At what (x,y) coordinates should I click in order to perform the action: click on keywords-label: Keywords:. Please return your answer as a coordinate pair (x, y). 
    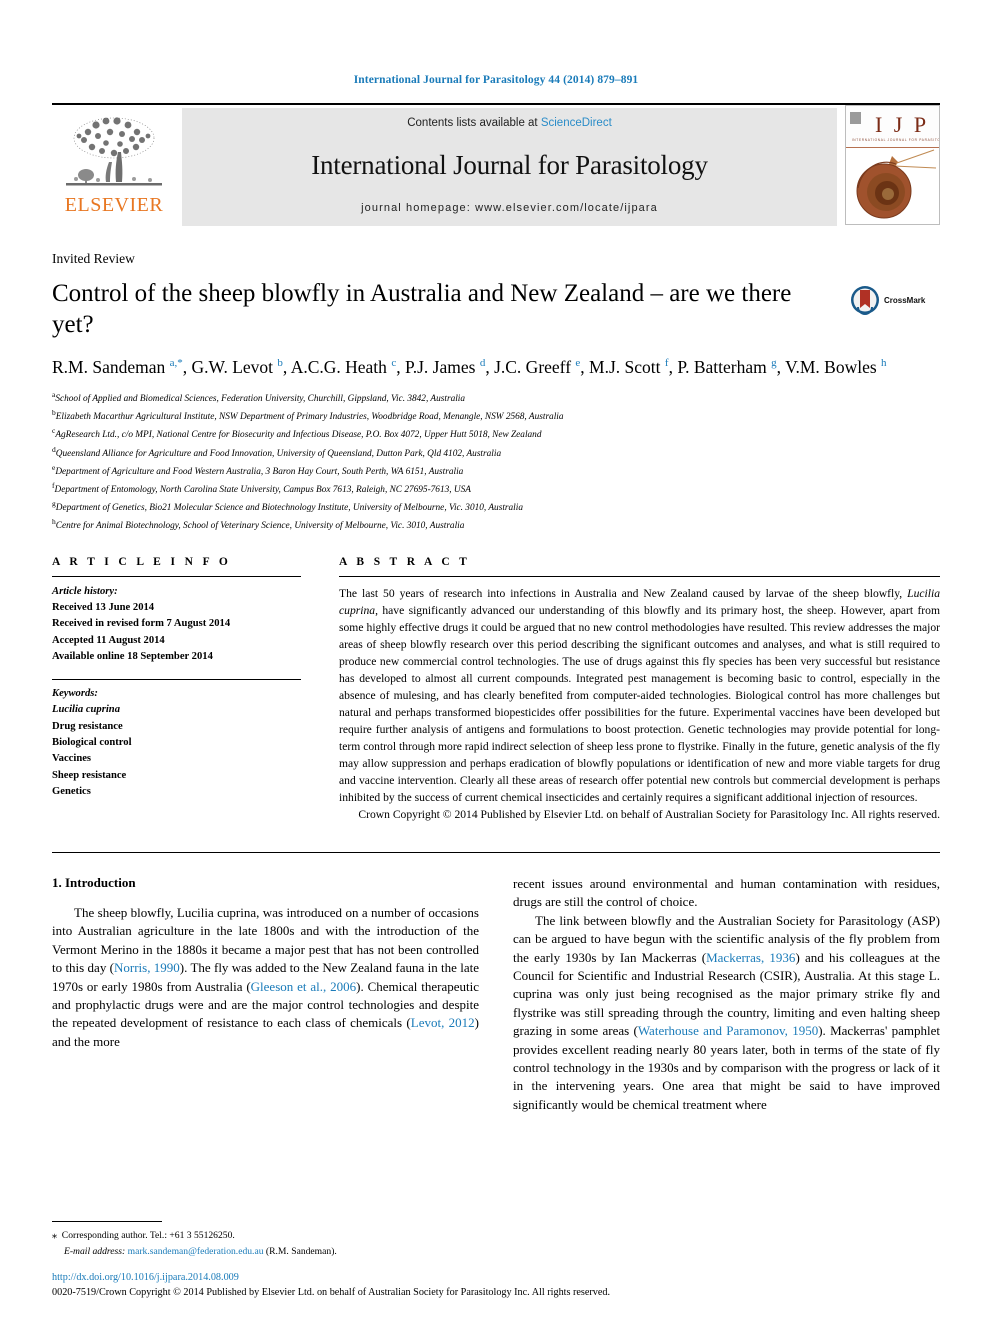
    Looking at the image, I should click on (75, 693).